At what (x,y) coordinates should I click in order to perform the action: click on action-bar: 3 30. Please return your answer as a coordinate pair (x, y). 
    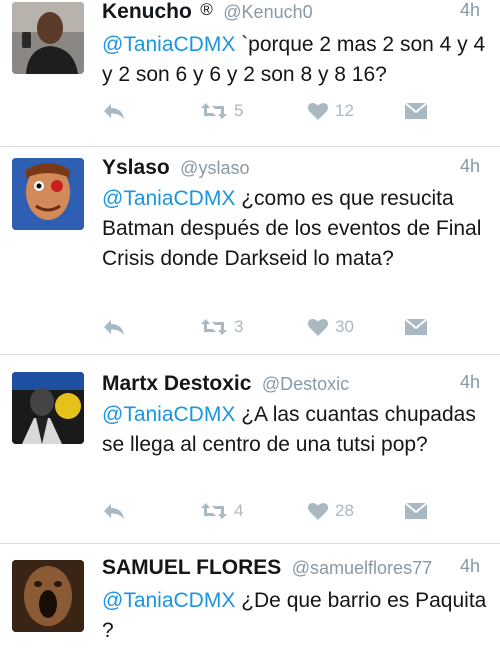
    Looking at the image, I should click on (267, 327).